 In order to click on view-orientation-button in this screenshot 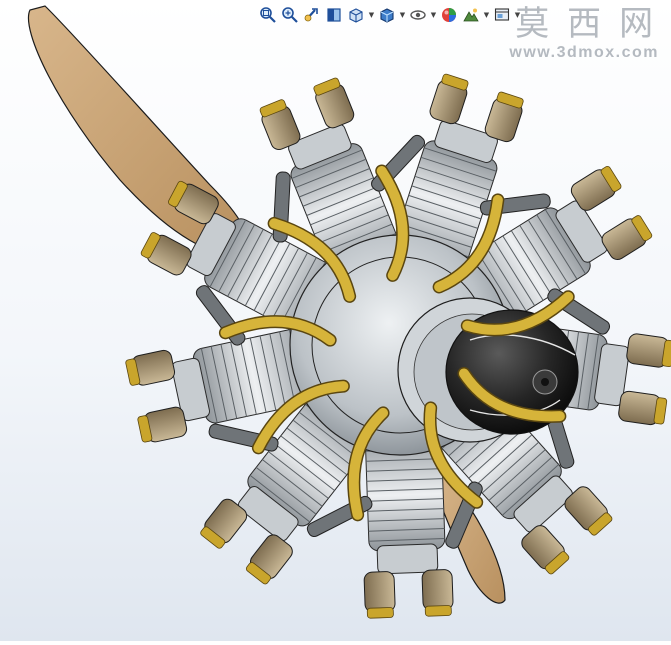, I will do `click(356, 15)`.